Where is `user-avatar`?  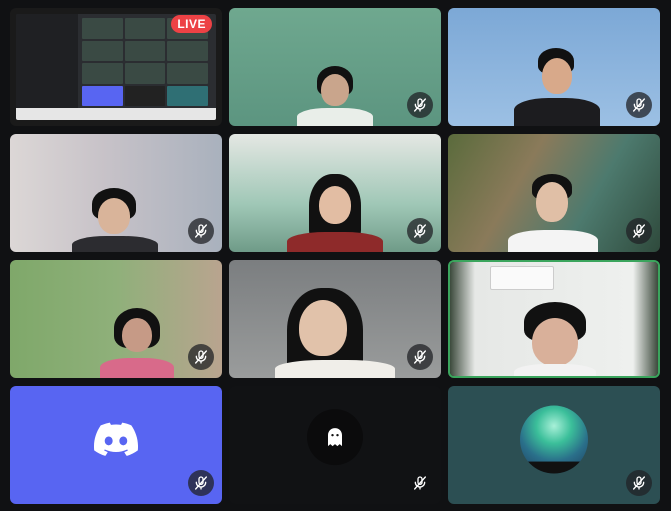
user-avatar is located at coordinates (335, 437).